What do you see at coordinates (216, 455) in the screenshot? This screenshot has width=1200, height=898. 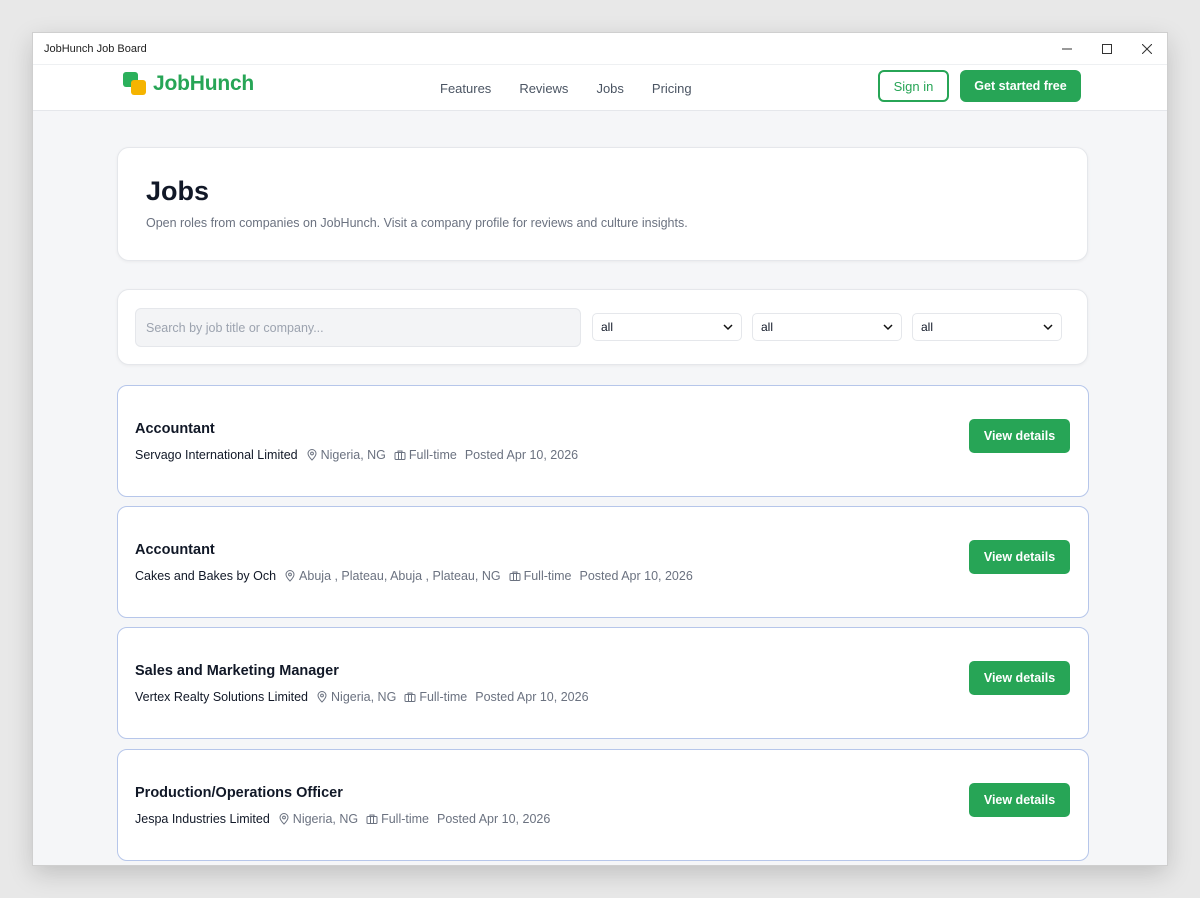 I see `job-company: Servago International Limited` at bounding box center [216, 455].